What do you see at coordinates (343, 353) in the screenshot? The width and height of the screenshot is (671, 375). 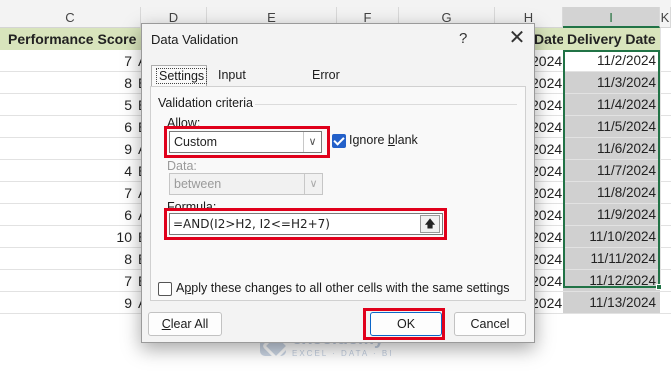 I see `watermark-tagline: EXCEL · DATA · BI` at bounding box center [343, 353].